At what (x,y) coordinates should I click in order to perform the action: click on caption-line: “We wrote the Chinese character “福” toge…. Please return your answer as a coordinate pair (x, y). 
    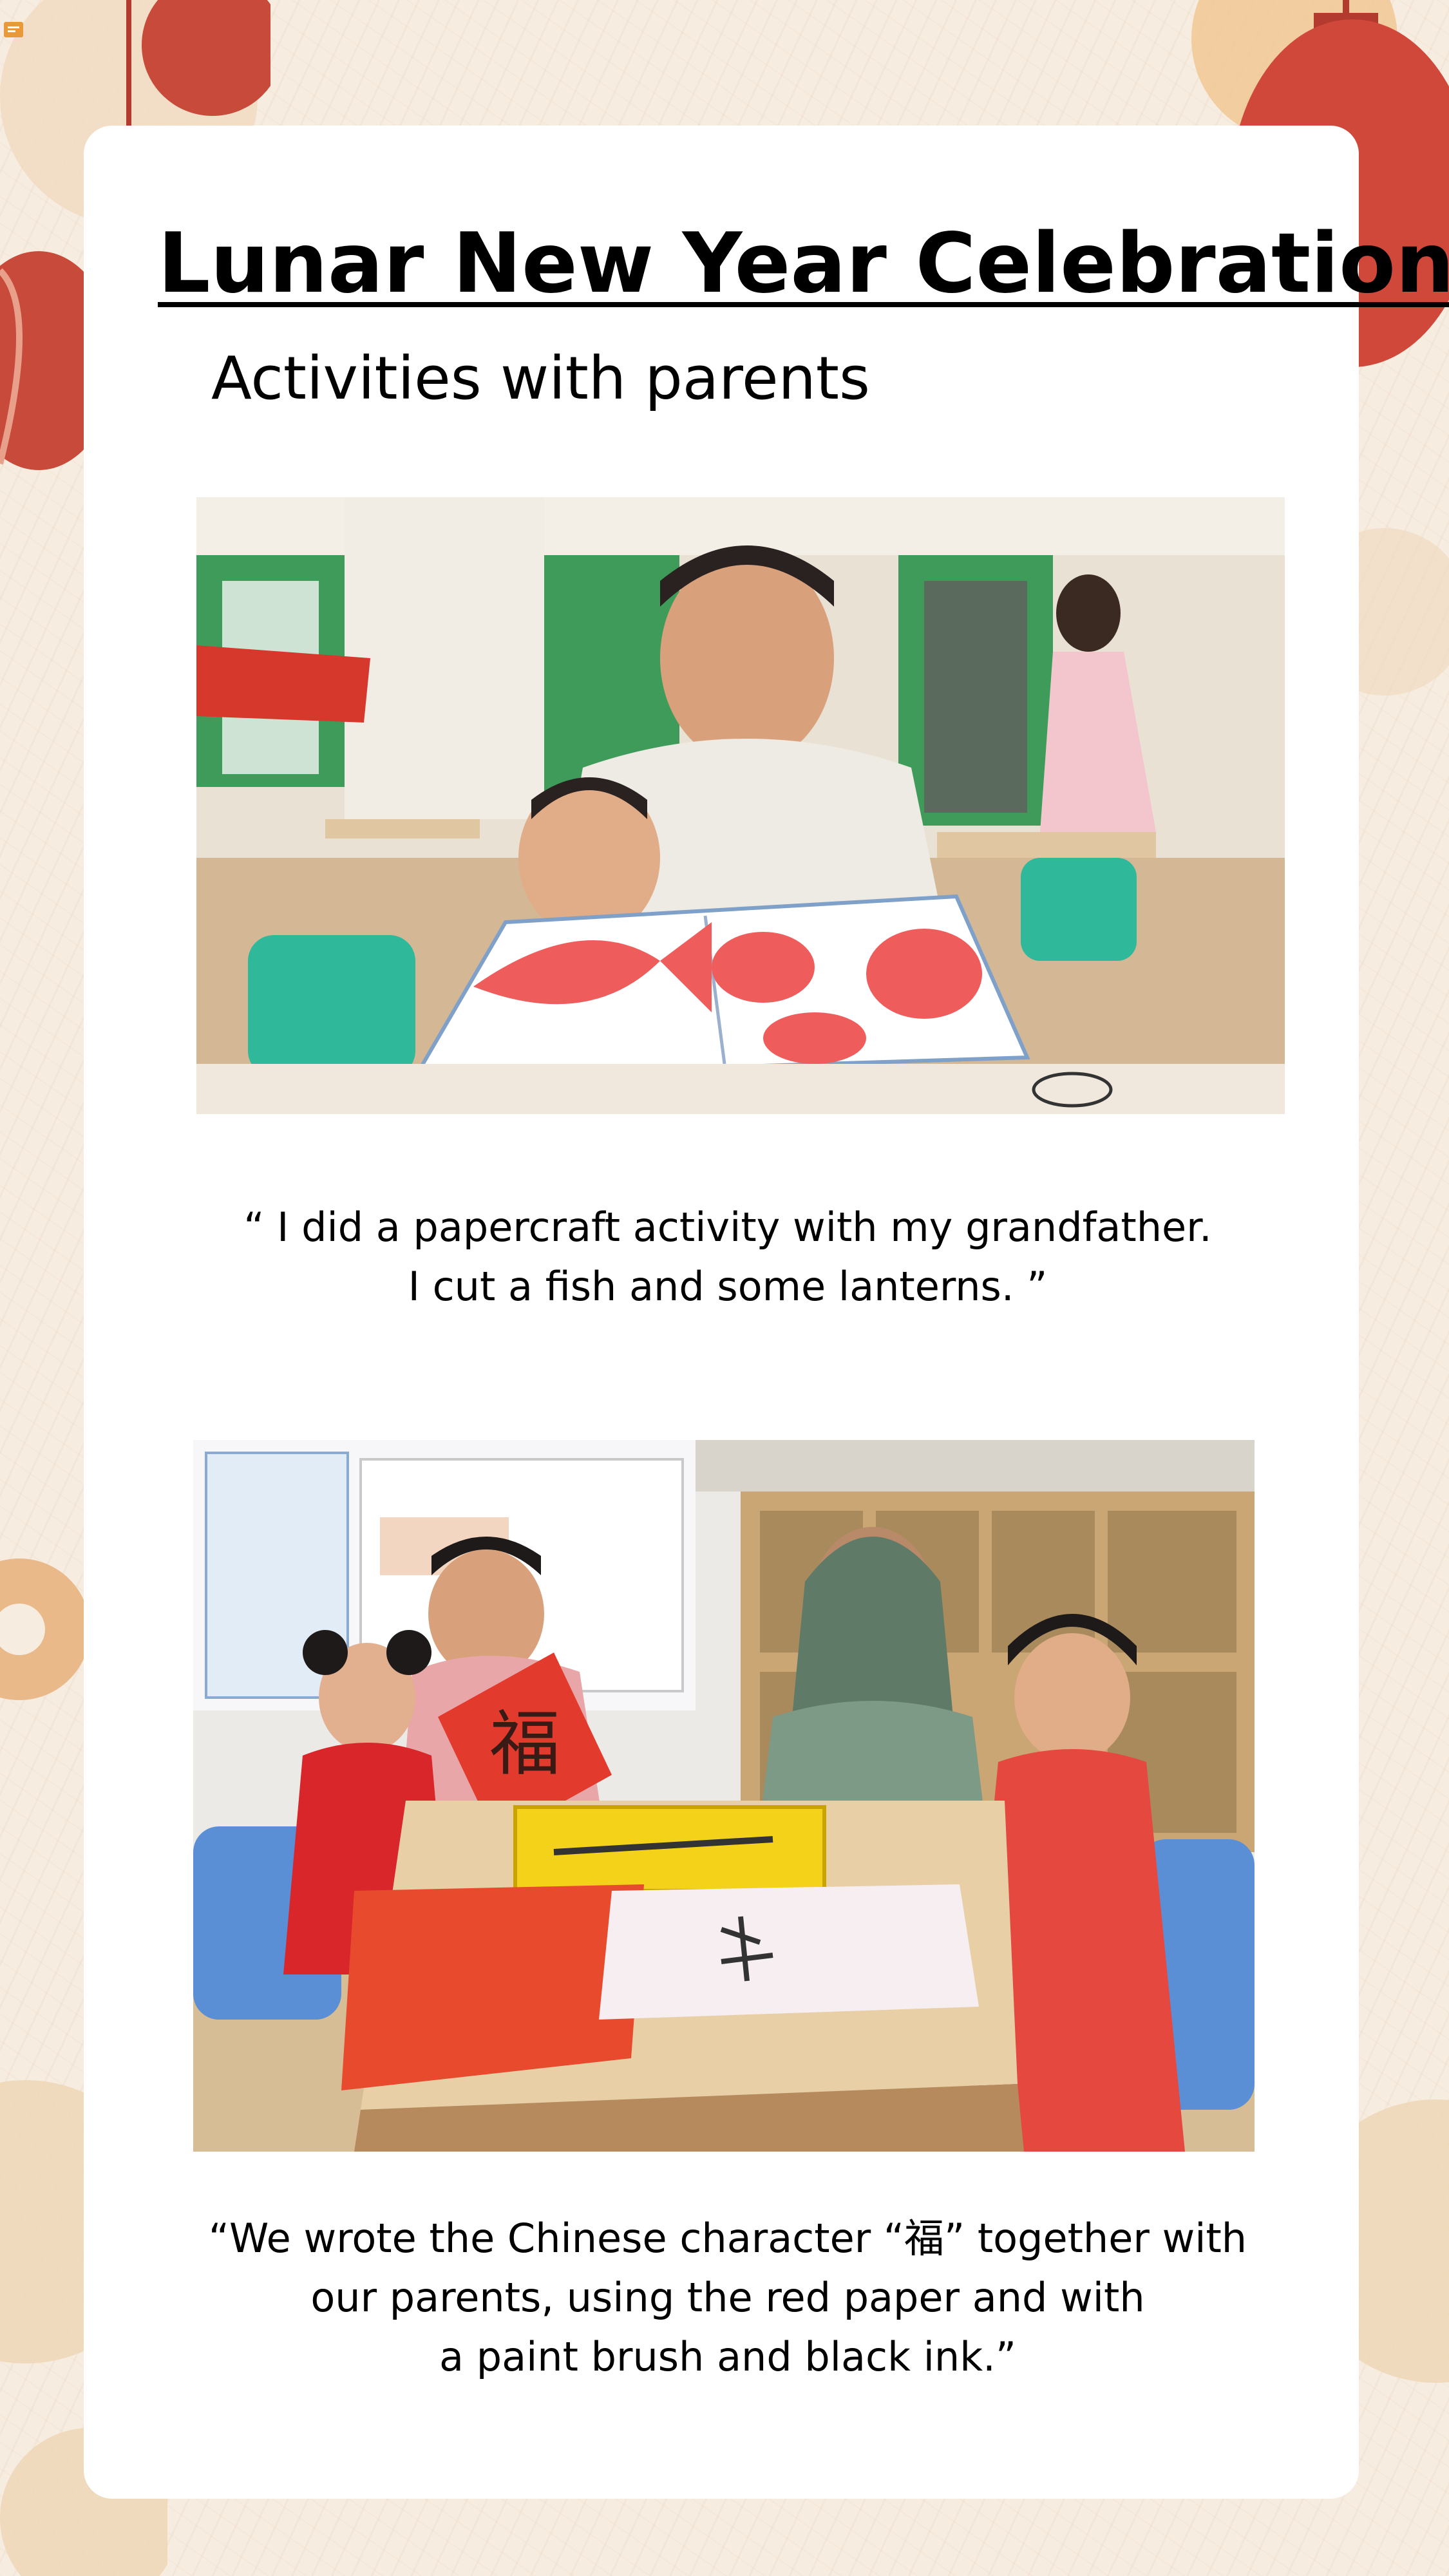
    Looking at the image, I should click on (727, 2238).